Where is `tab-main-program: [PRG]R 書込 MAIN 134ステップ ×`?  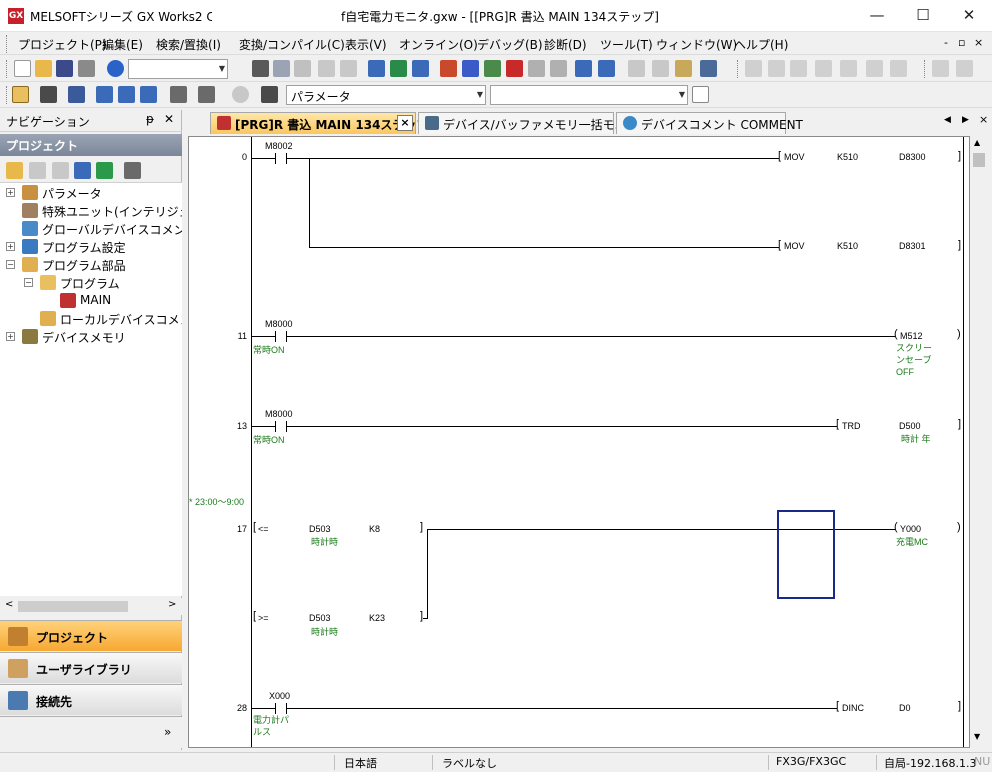
tab-main-program: [PRG]R 書込 MAIN 134ステップ × is located at coordinates (319, 123).